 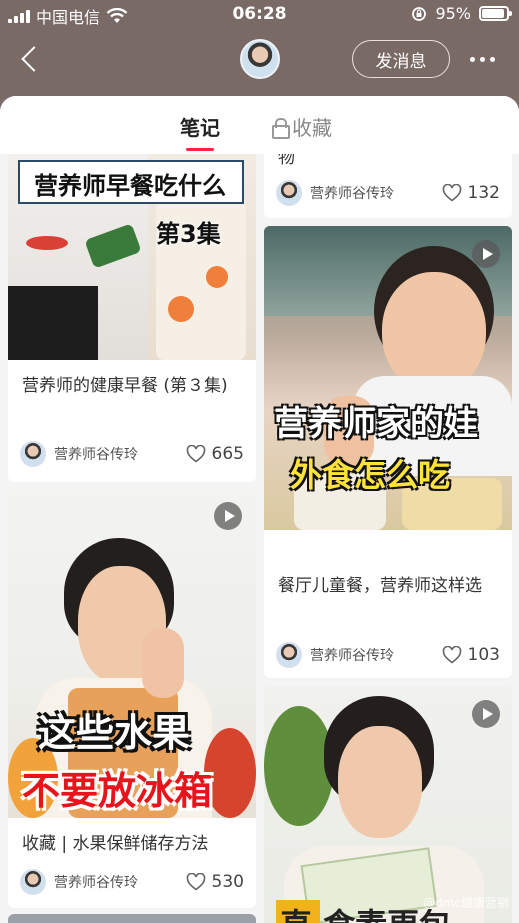 I want to click on note-meta: 营养师谷传玲 132, so click(x=388, y=193).